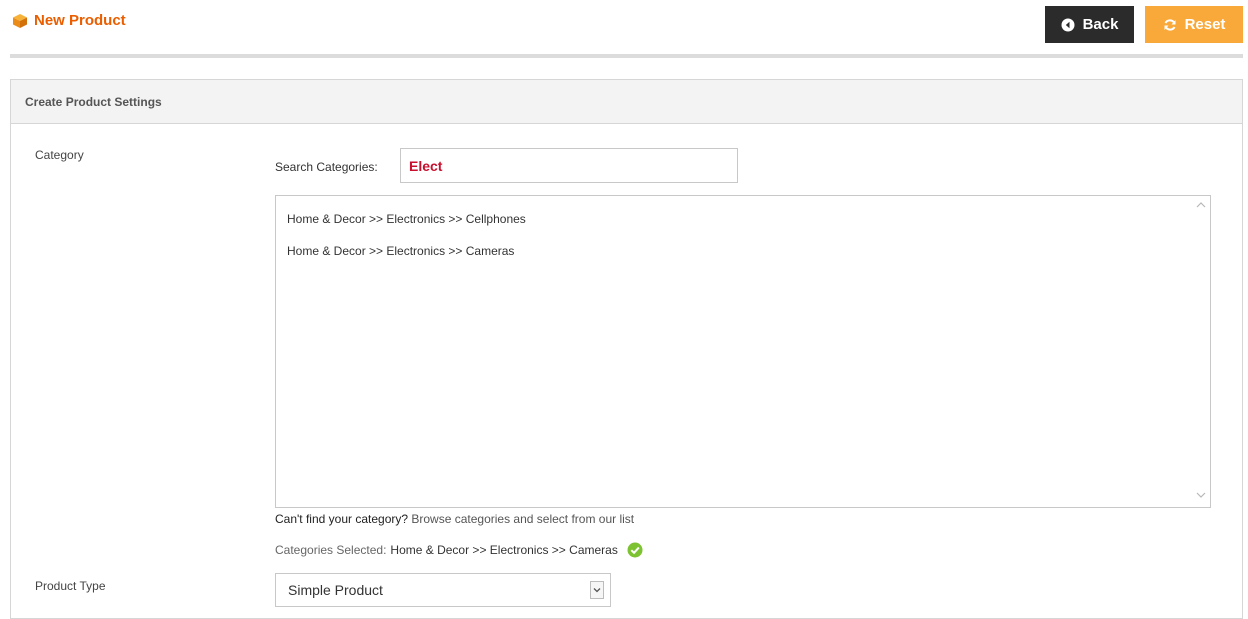 The image size is (1248, 619). Describe the element at coordinates (1100, 24) in the screenshot. I see `back-button-label: Back` at that location.